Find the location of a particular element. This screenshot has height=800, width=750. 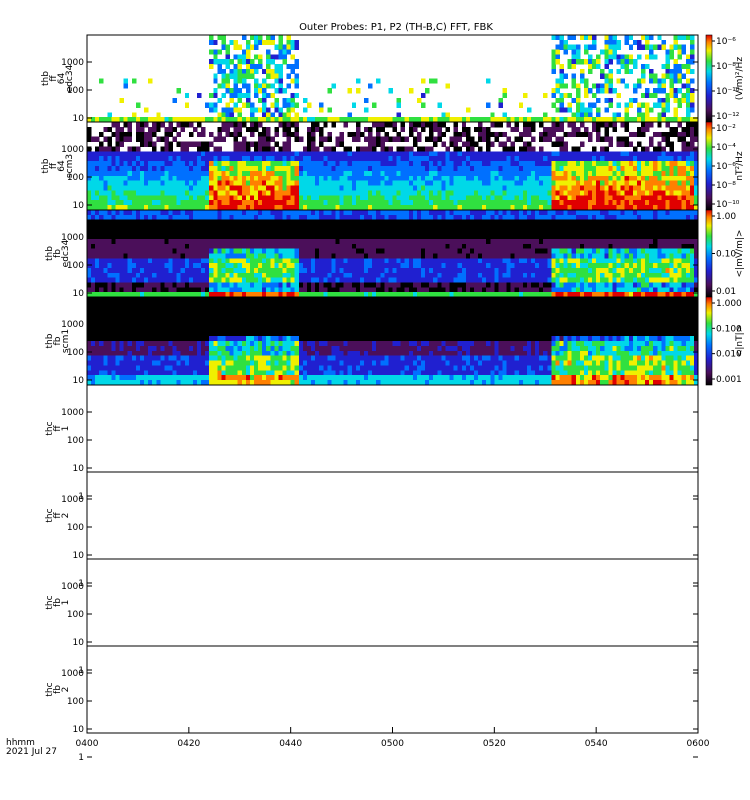

panel-6: 1000100101thcff2 is located at coordinates (372, 530).